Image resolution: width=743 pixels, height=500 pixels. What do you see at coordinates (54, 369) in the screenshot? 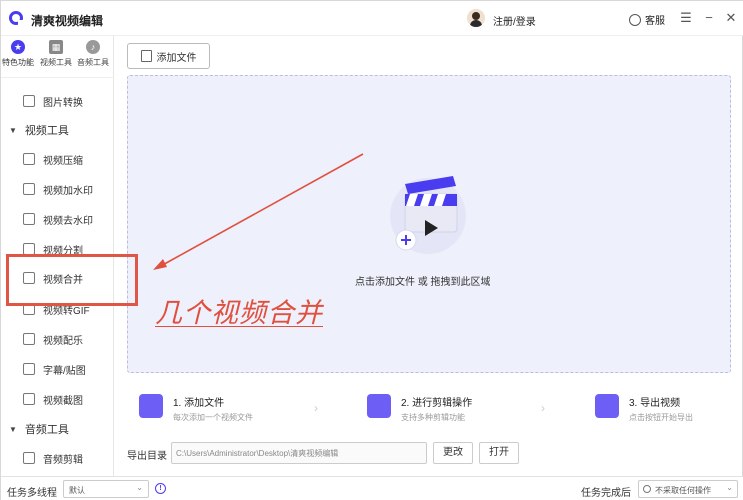
I see `sidebar-item-subtitle-sticker: 字幕/贴图` at bounding box center [54, 369].